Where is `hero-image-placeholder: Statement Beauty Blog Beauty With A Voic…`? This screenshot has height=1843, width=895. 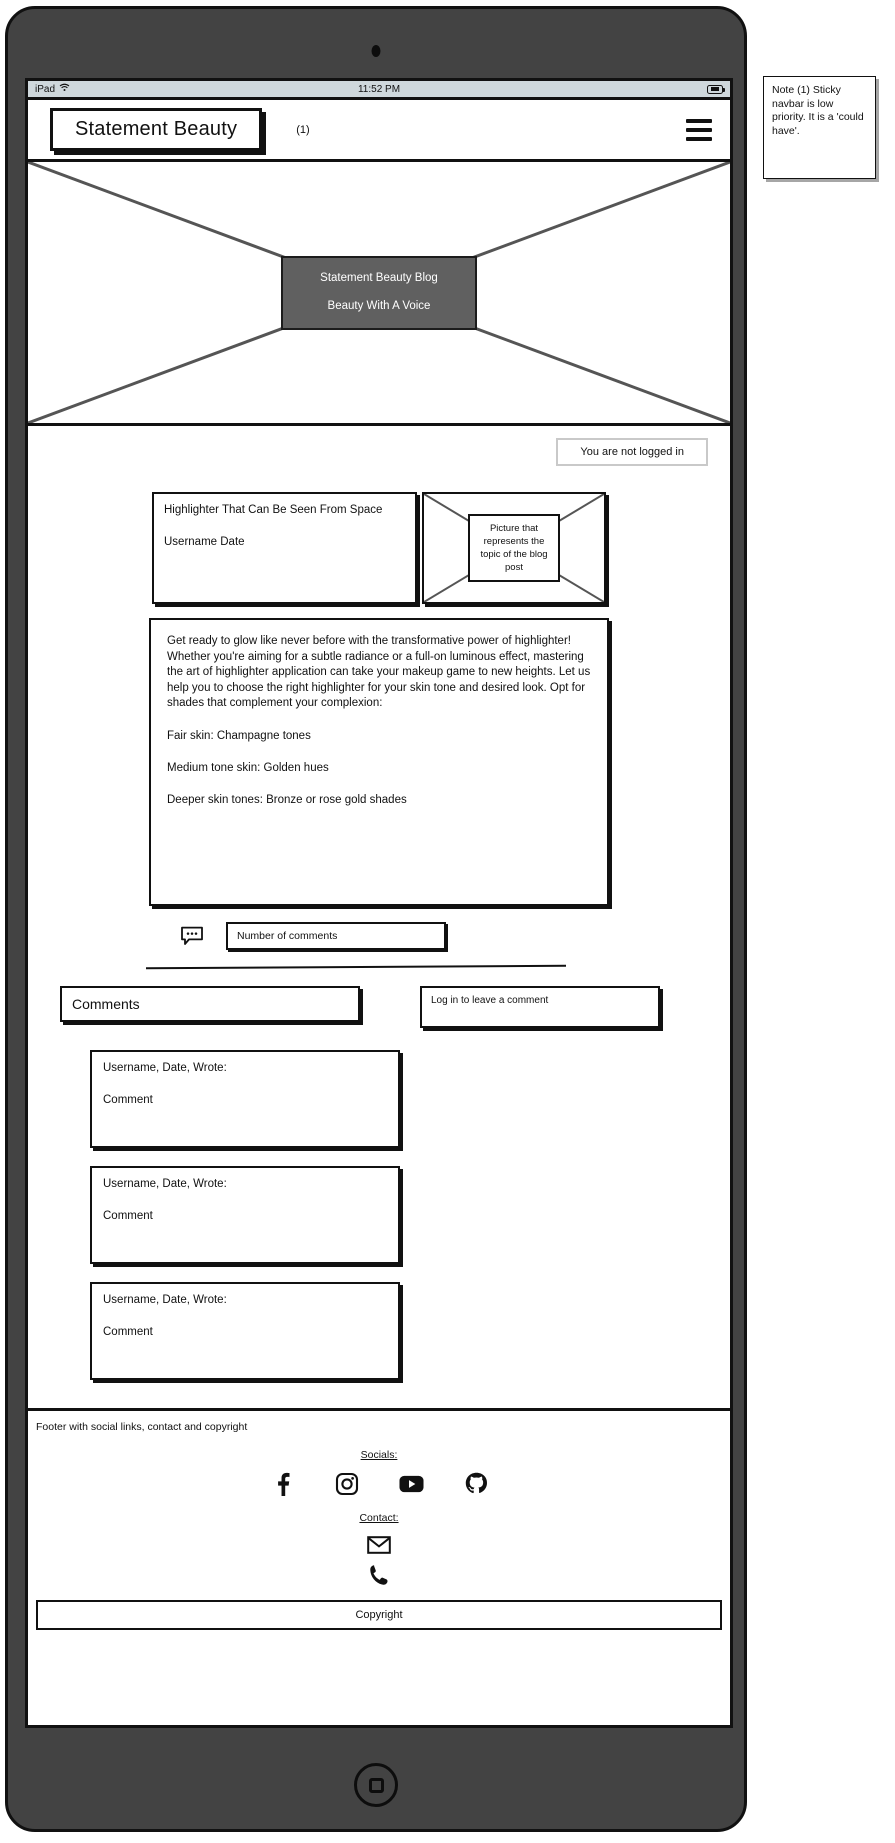
hero-image-placeholder: Statement Beauty Blog Beauty With A Voic… is located at coordinates (379, 294).